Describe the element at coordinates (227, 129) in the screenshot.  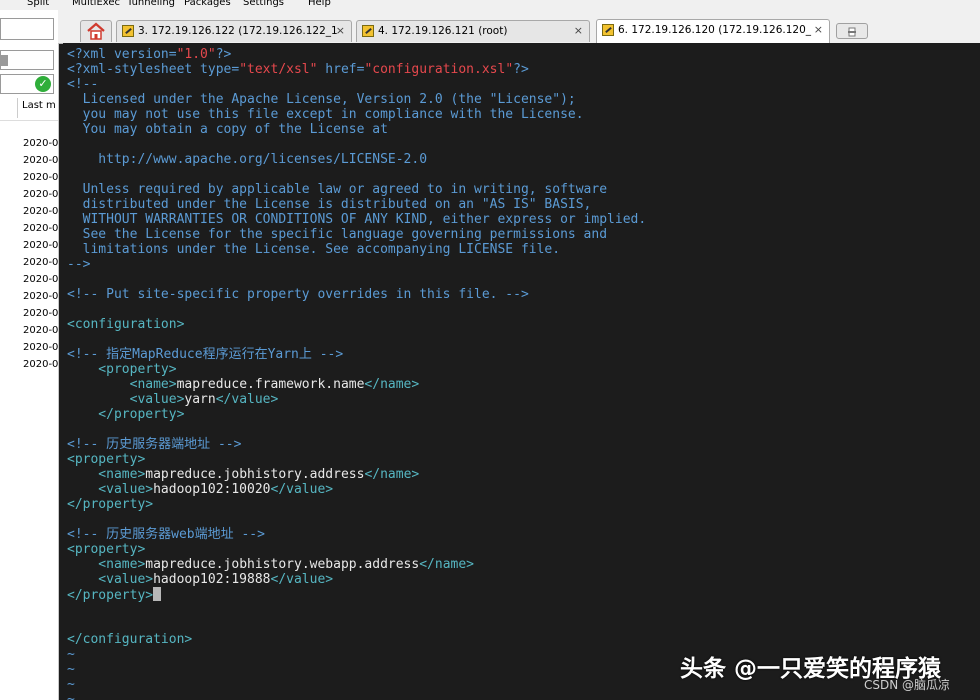
I see `terminal-token: You may obtain a copy of the License at` at that location.